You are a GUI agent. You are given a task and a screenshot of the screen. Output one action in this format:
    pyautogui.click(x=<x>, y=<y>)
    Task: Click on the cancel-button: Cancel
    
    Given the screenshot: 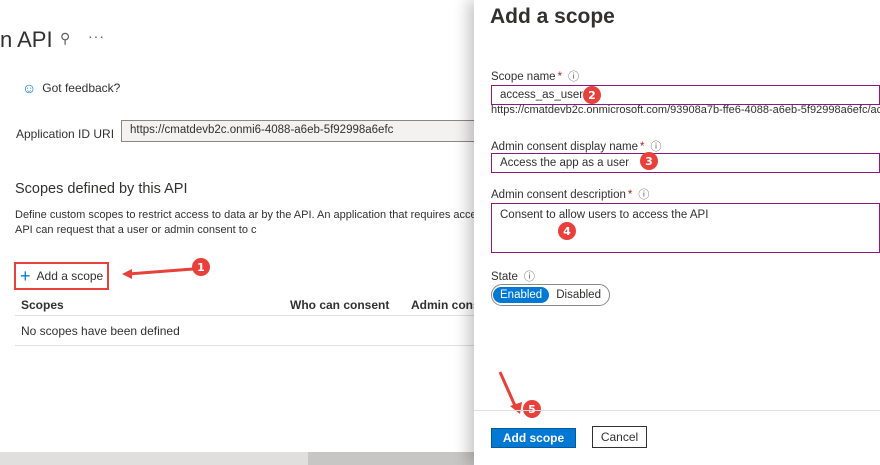 What is the action you would take?
    pyautogui.click(x=619, y=437)
    